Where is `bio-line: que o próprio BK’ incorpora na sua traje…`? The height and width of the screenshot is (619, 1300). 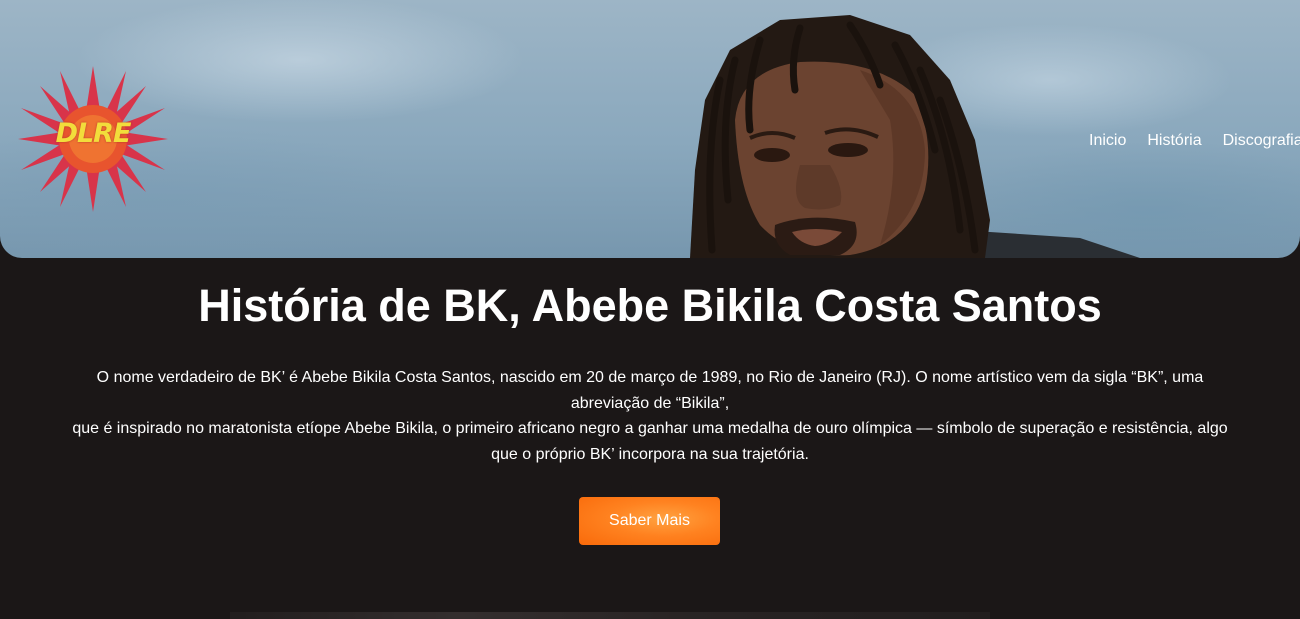 bio-line: que o próprio BK’ incorpora na sua traje… is located at coordinates (650, 454).